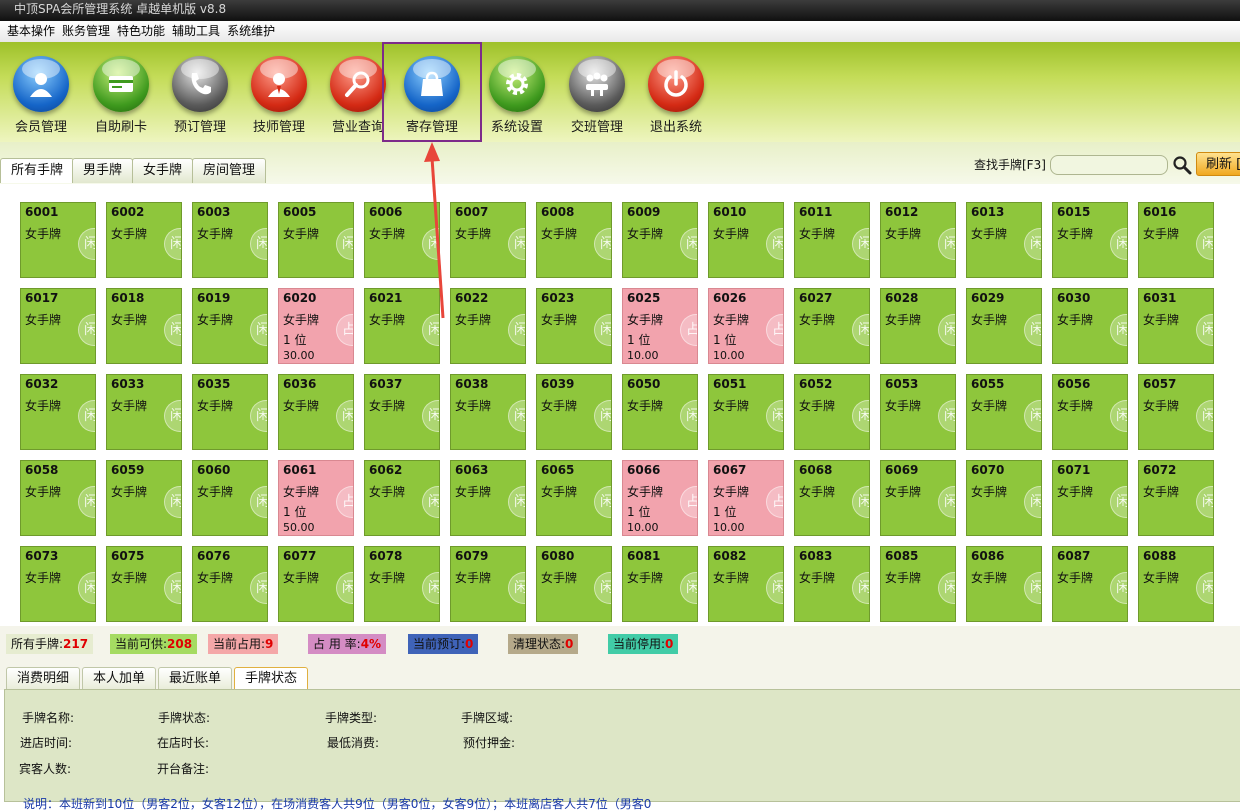 The height and width of the screenshot is (812, 1240). I want to click on hand-card: 6011 女手牌 闲, so click(832, 240).